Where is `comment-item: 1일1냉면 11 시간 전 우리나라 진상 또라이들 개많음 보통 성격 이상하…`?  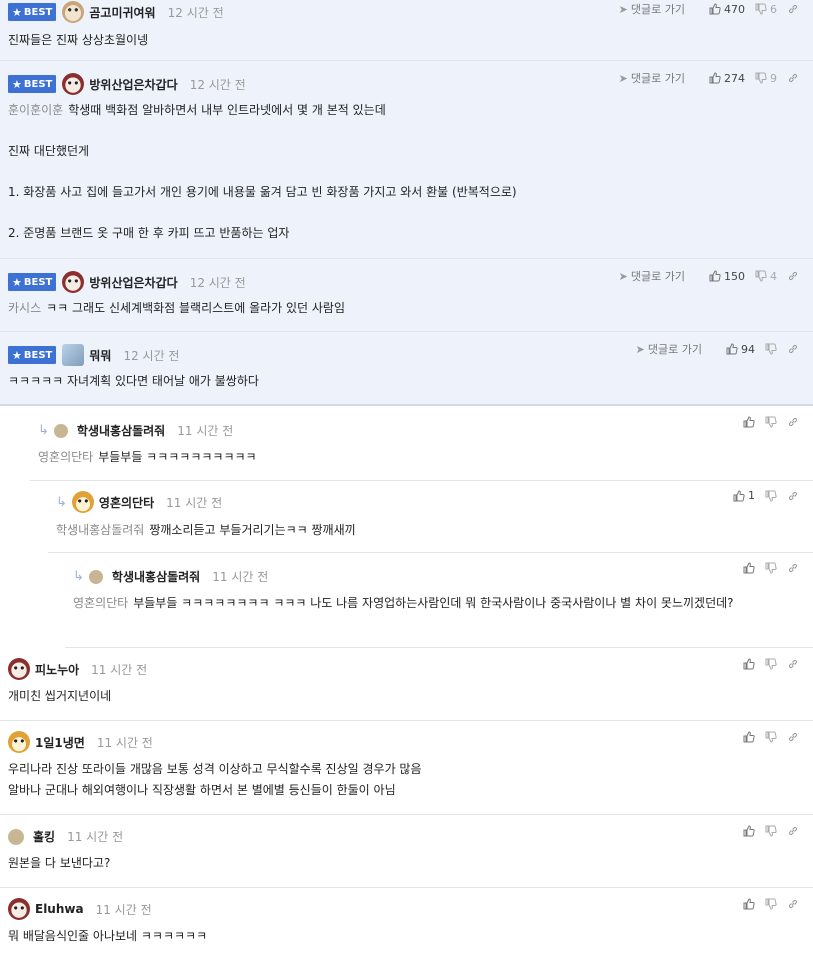
comment-item: 1일1냉면 11 시간 전 우리나라 진상 또라이들 개많음 보통 성격 이상하… is located at coordinates (406, 768).